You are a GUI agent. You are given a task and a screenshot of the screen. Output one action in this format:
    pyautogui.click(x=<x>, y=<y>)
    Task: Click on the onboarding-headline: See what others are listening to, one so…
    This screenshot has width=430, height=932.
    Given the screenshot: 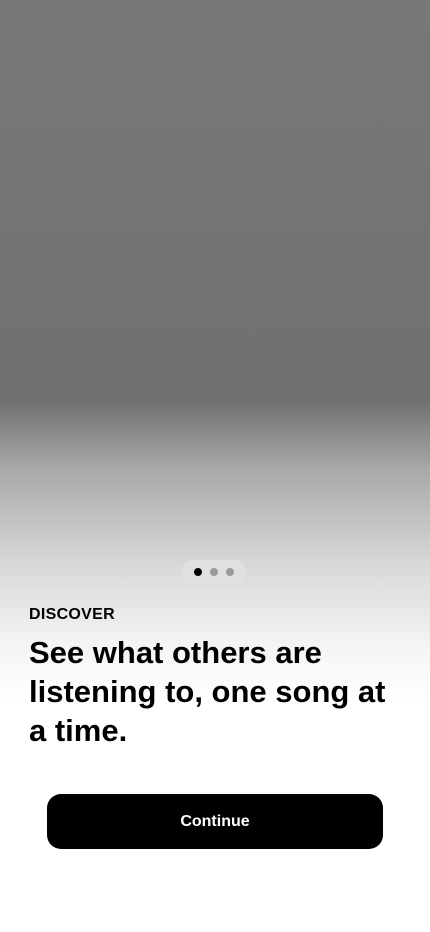 What is the action you would take?
    pyautogui.click(x=207, y=691)
    